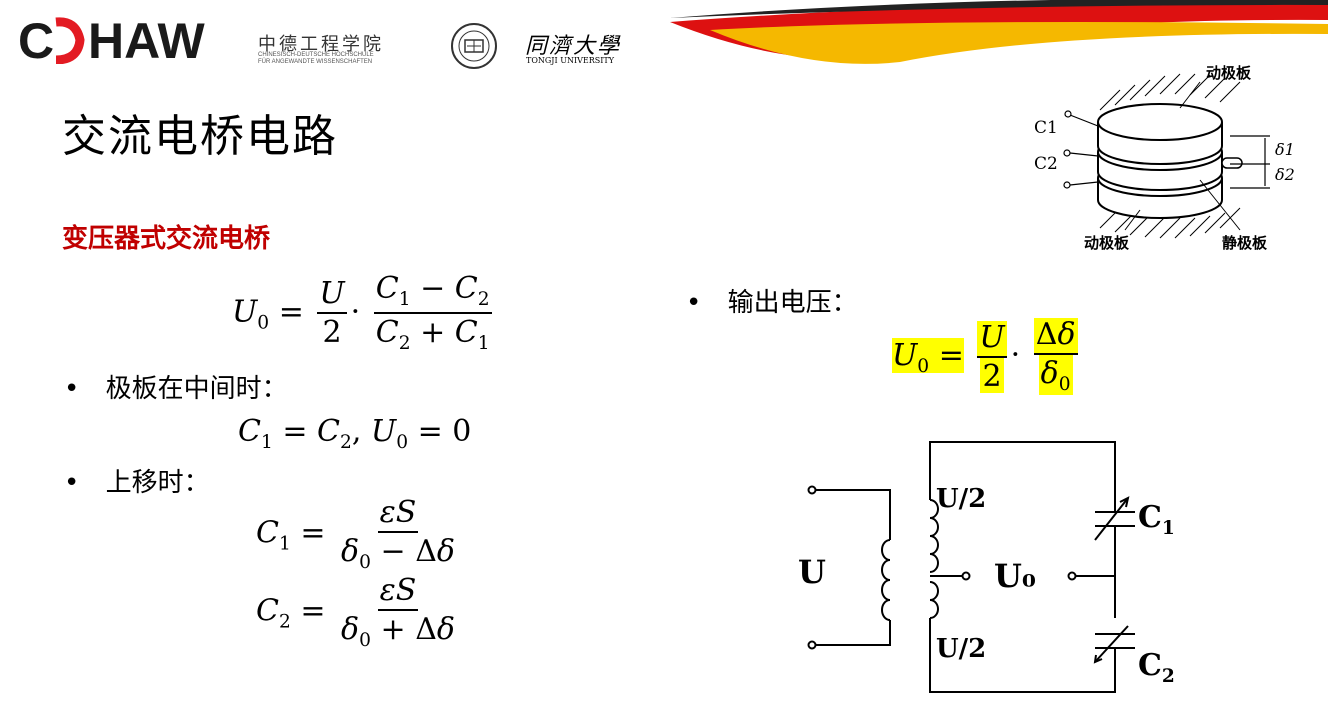 The height and width of the screenshot is (723, 1328). I want to click on bridge-circuit-diagram, so click(990, 565).